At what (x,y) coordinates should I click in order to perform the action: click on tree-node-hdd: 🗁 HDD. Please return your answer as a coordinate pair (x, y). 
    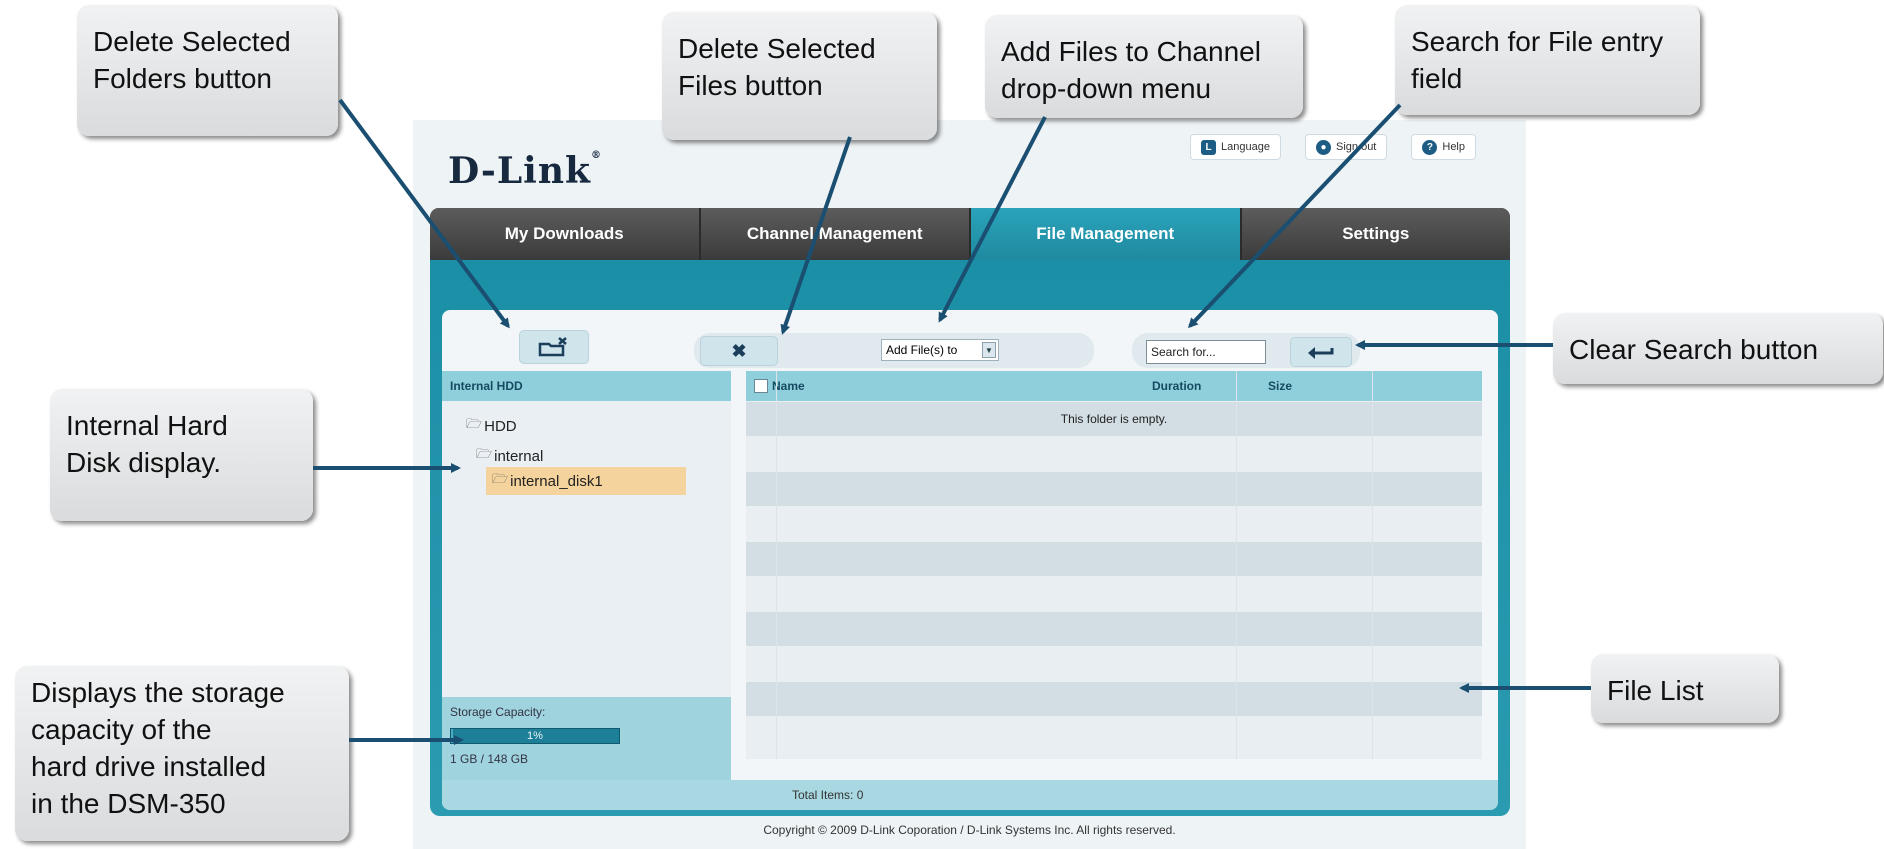
    Looking at the image, I should click on (491, 426).